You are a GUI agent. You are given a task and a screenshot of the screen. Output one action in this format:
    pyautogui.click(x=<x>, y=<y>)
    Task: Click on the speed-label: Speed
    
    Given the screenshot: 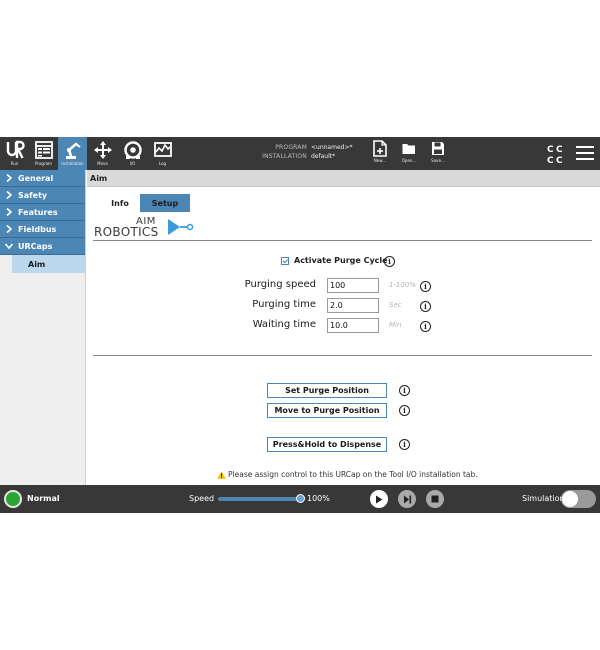 What is the action you would take?
    pyautogui.click(x=202, y=498)
    